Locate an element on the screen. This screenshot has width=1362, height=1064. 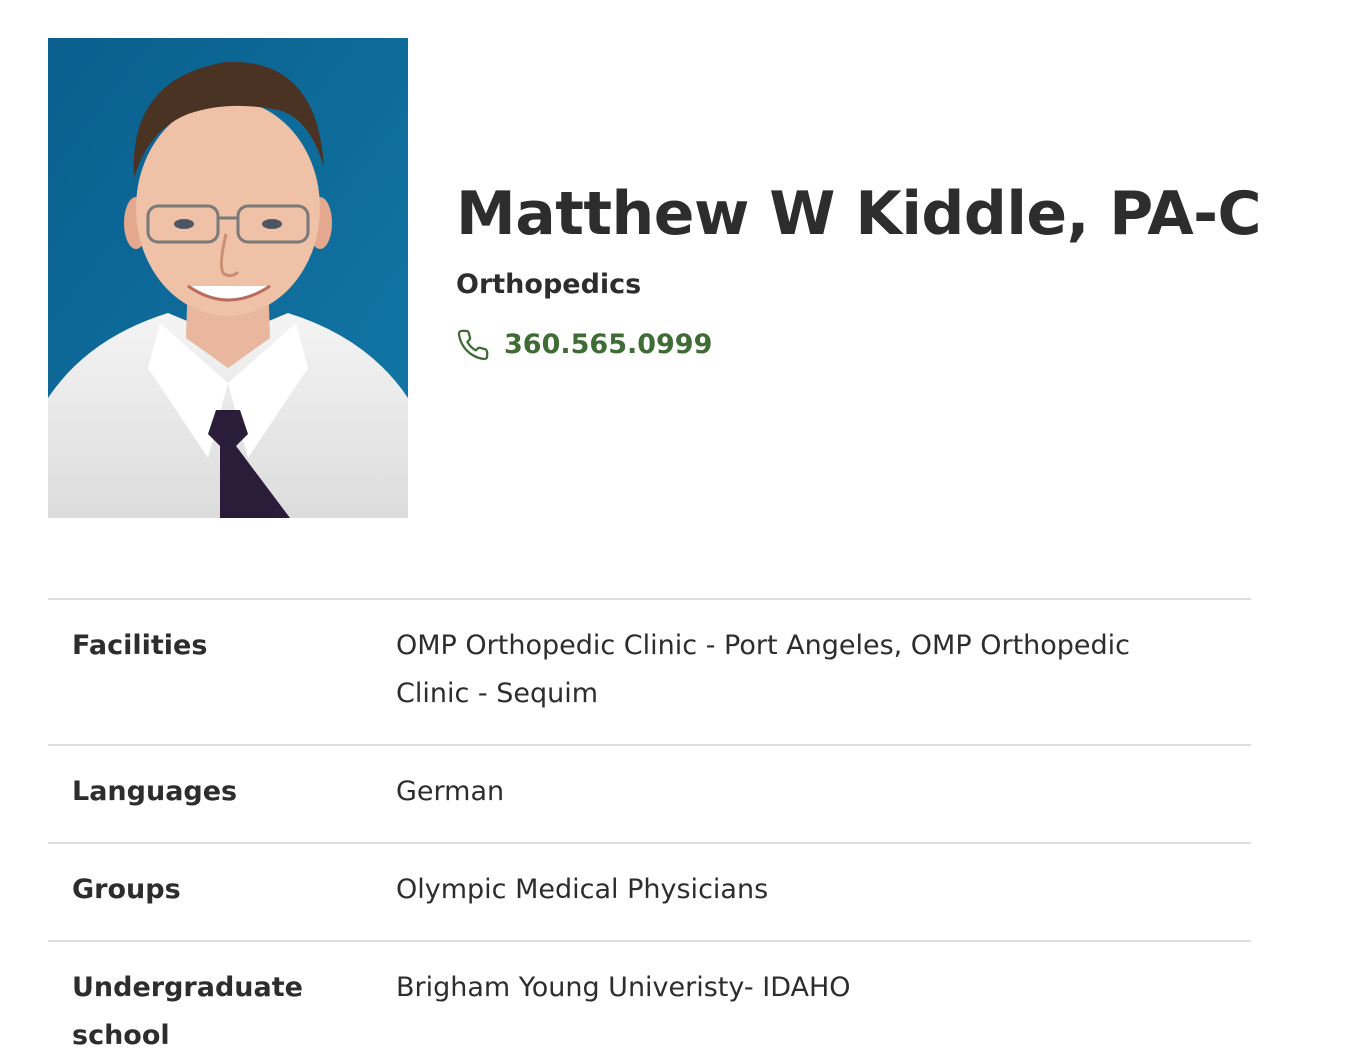
details-label: Groups is located at coordinates (126, 889).